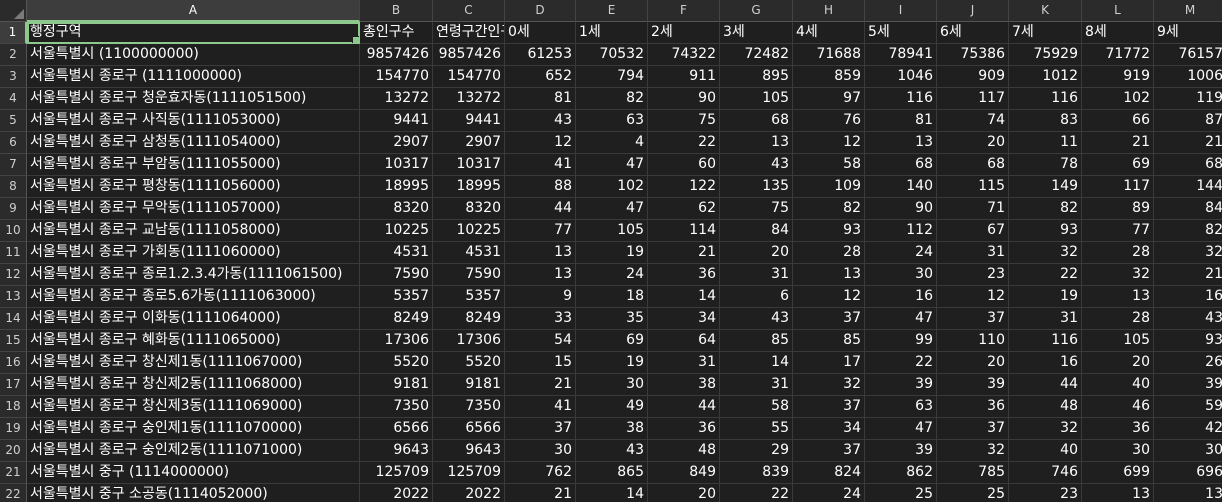 The height and width of the screenshot is (502, 1222). I want to click on cell-f1: 2세, so click(684, 33).